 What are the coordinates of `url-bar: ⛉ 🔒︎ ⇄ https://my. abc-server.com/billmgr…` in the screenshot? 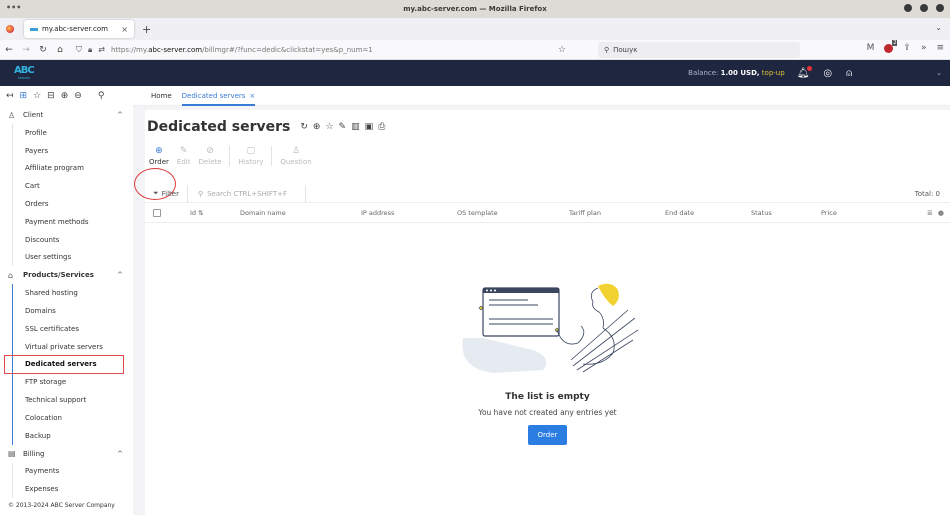 It's located at (321, 50).